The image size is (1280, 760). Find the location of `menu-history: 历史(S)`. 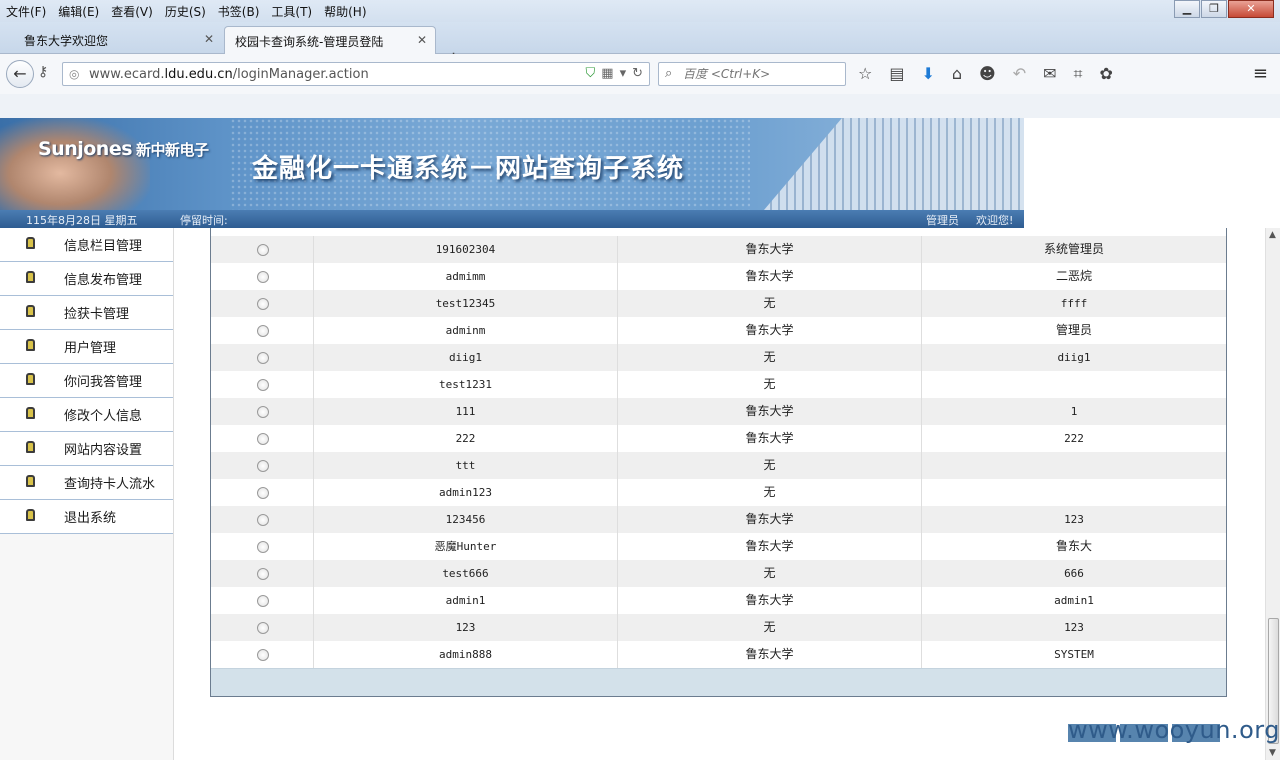

menu-history: 历史(S) is located at coordinates (185, 10).